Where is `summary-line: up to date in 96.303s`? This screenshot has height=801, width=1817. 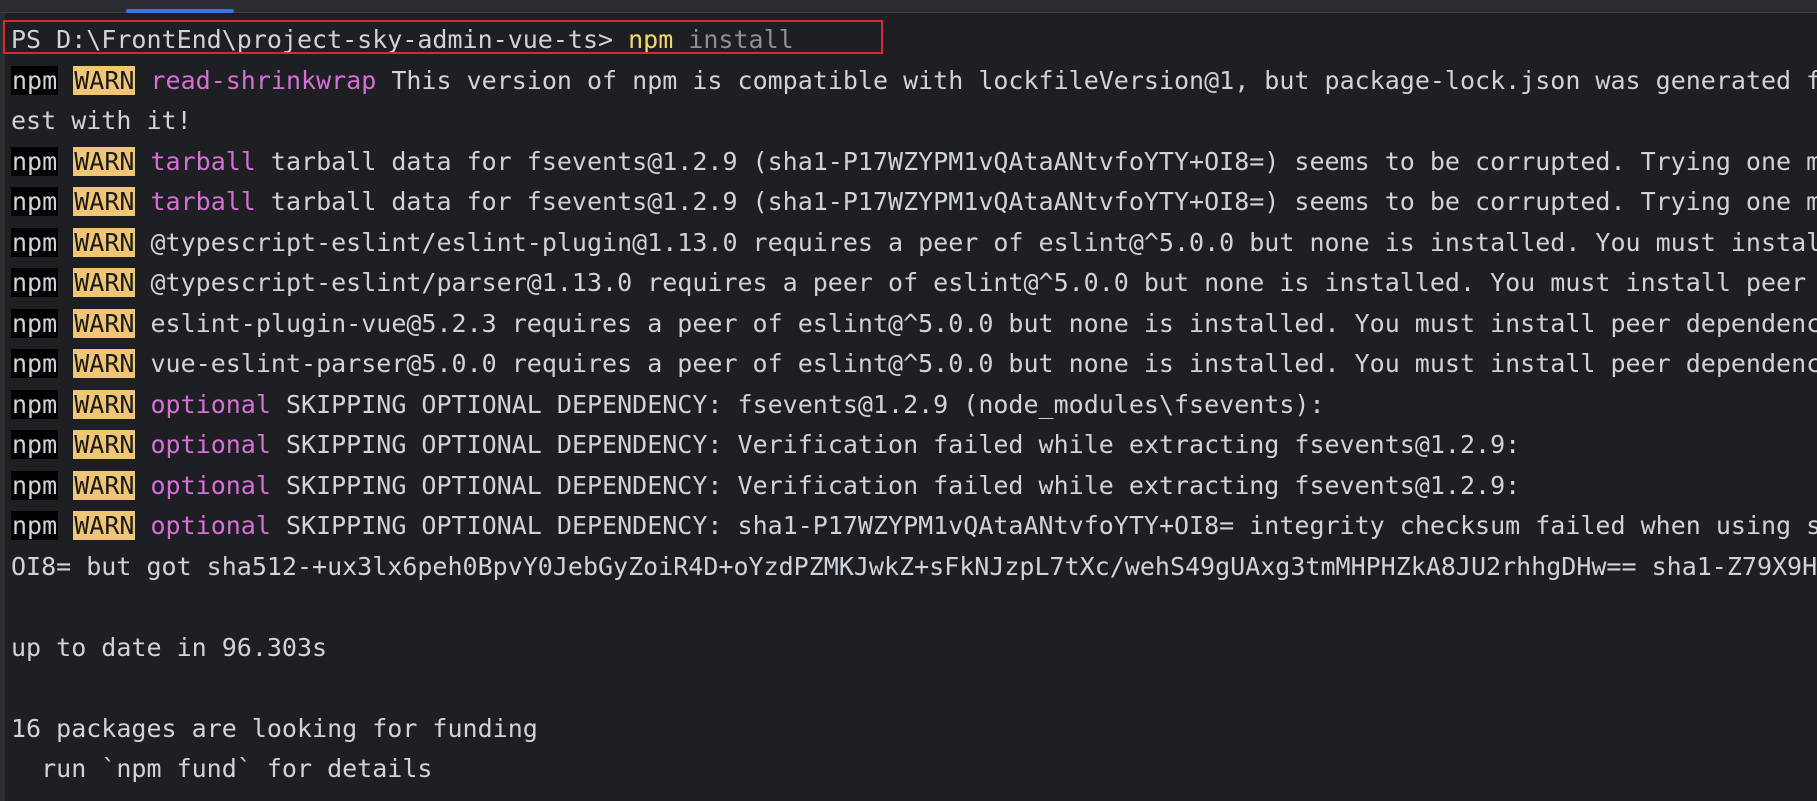 summary-line: up to date in 96.303s is located at coordinates (169, 647).